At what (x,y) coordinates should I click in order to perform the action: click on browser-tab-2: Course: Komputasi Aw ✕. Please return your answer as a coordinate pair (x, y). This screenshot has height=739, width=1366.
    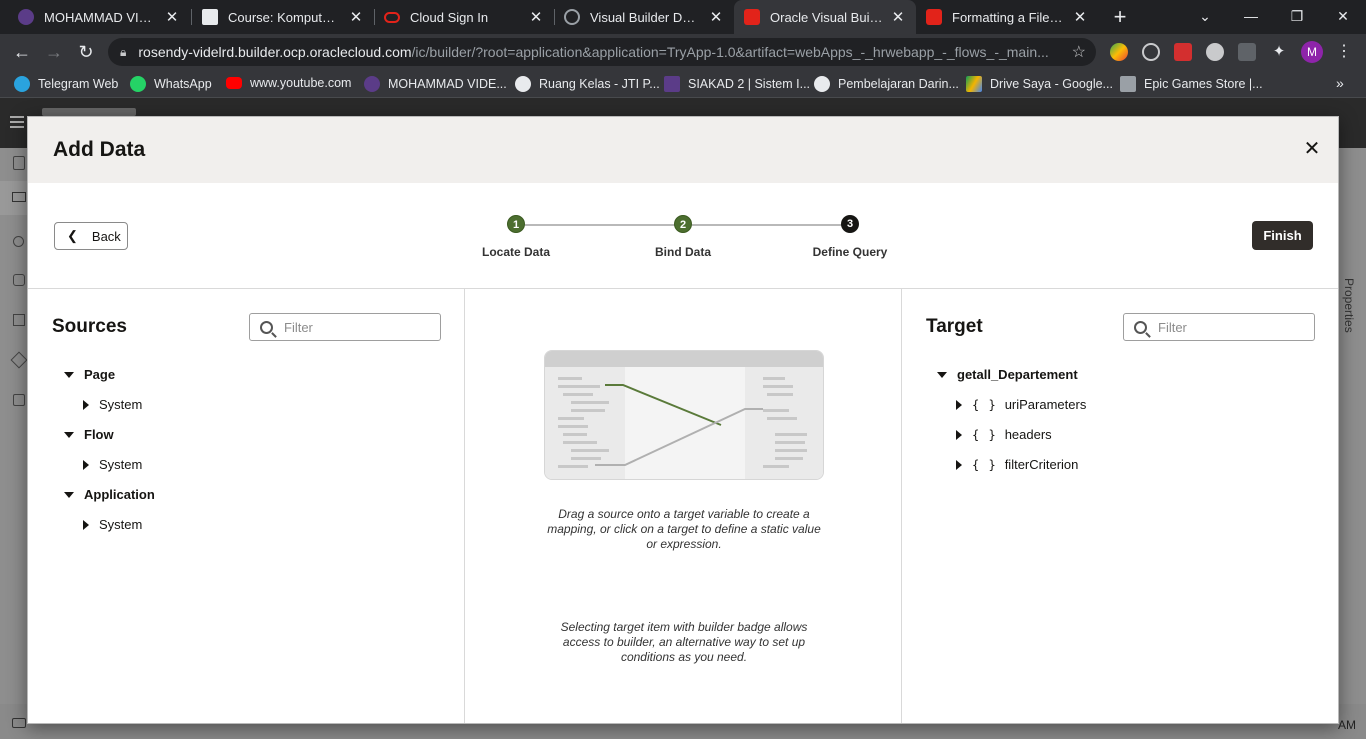
    Looking at the image, I should click on (283, 17).